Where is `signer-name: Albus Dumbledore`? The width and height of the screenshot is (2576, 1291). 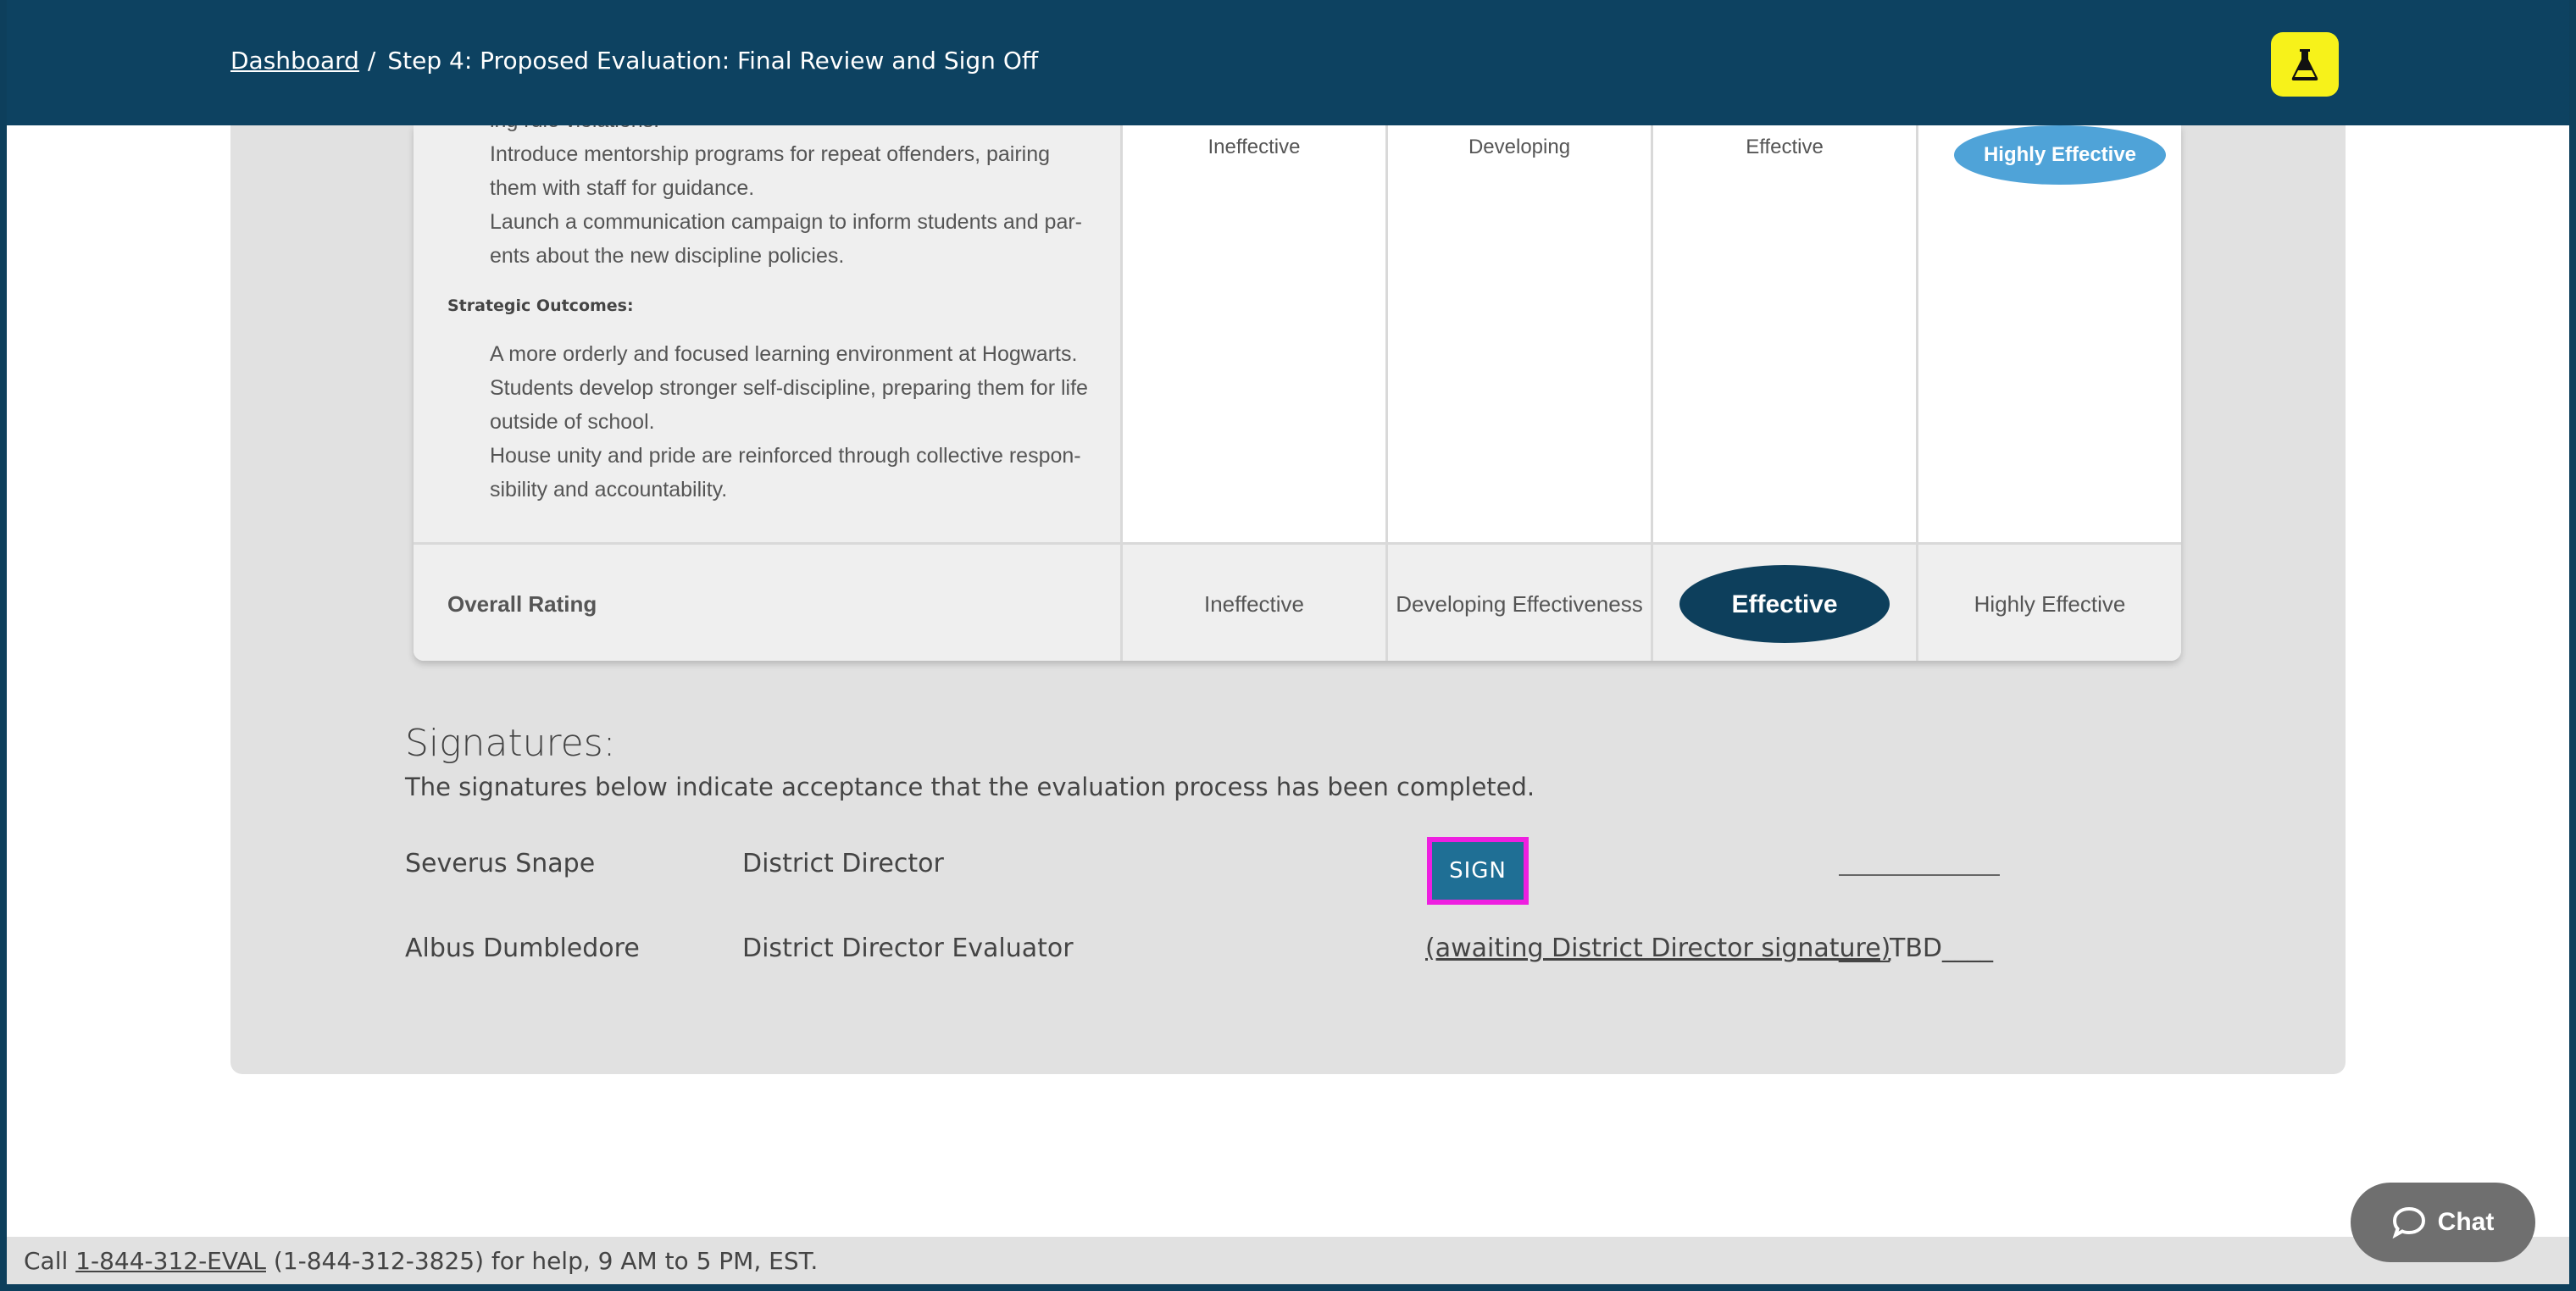
signer-name: Albus Dumbledore is located at coordinates (522, 949).